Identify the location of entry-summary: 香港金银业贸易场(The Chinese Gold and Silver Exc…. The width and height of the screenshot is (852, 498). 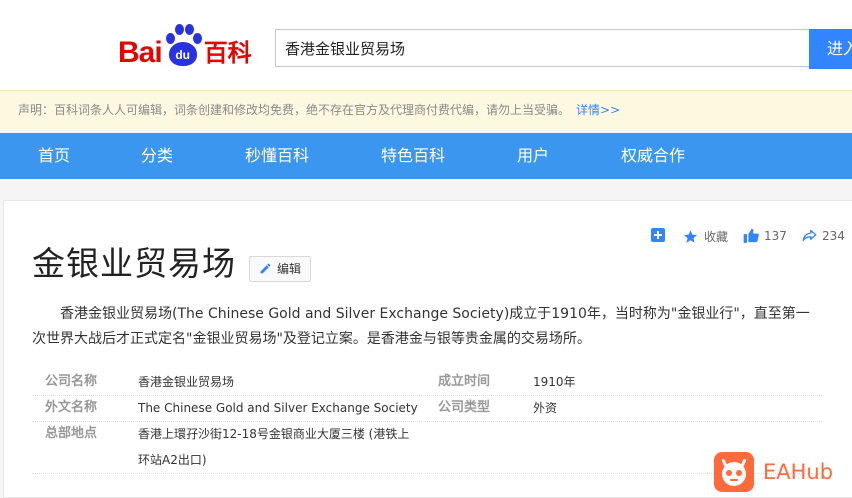
(421, 326).